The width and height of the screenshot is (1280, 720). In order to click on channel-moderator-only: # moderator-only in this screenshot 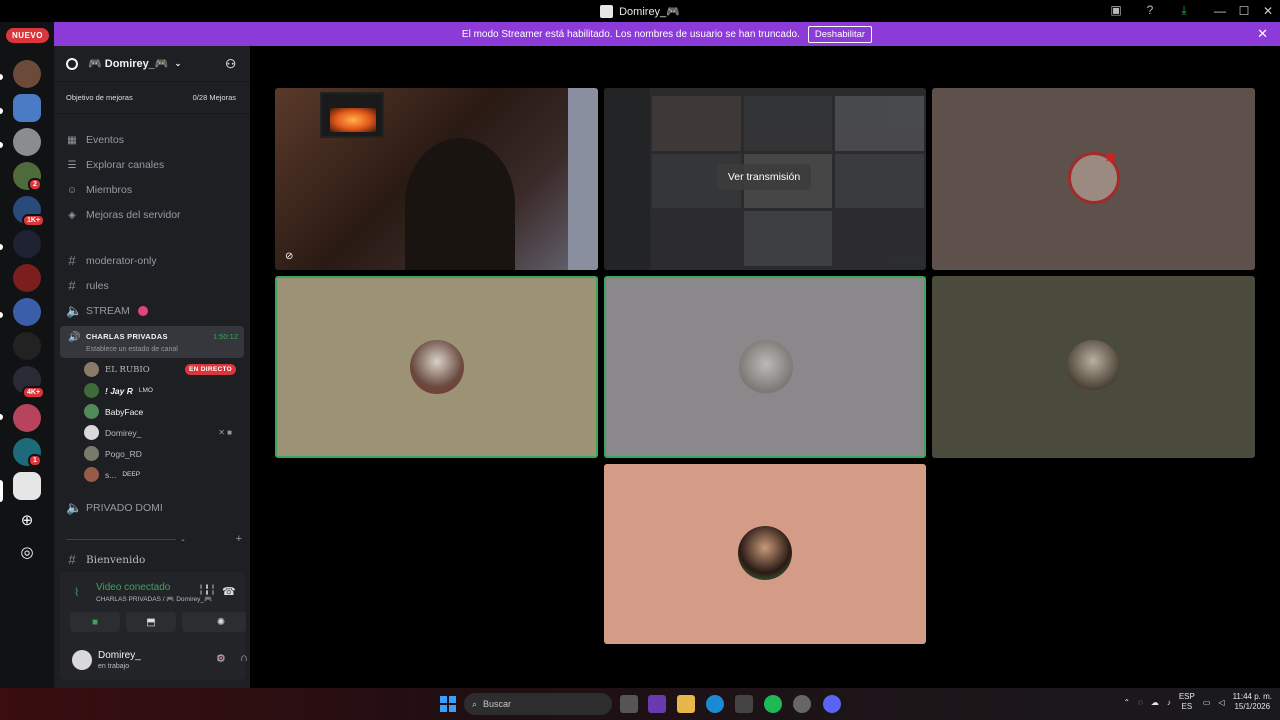, I will do `click(111, 260)`.